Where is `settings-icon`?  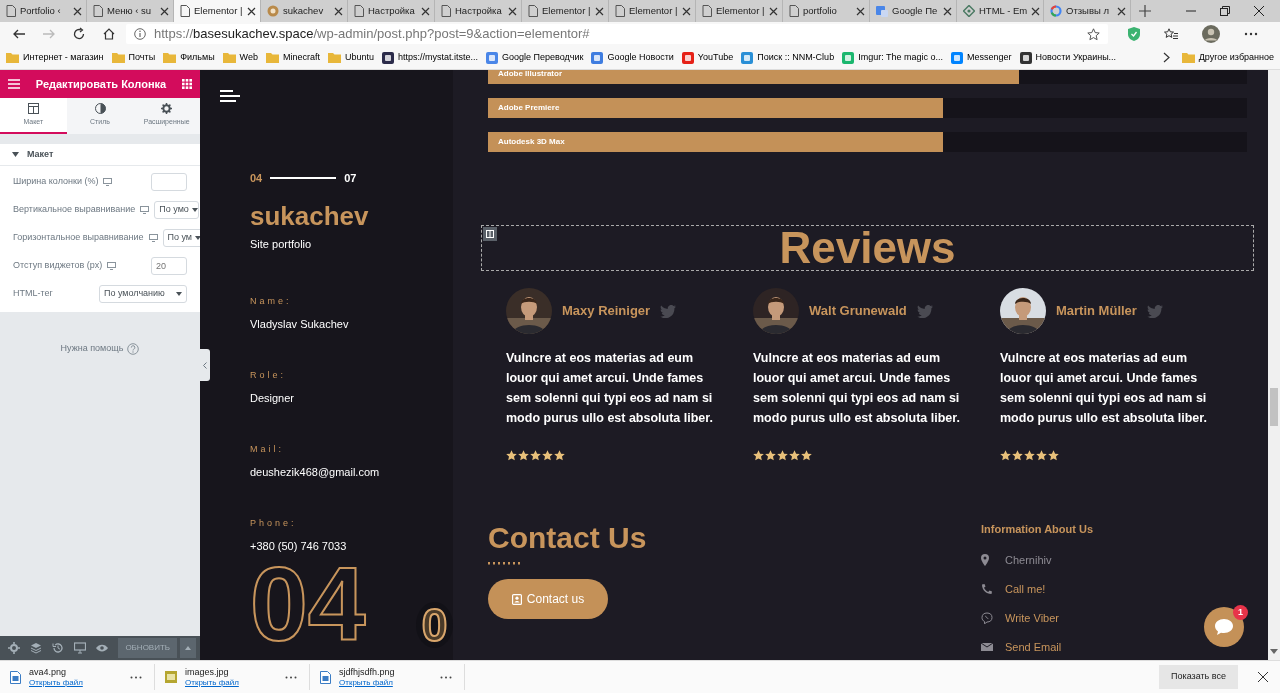 settings-icon is located at coordinates (14, 648).